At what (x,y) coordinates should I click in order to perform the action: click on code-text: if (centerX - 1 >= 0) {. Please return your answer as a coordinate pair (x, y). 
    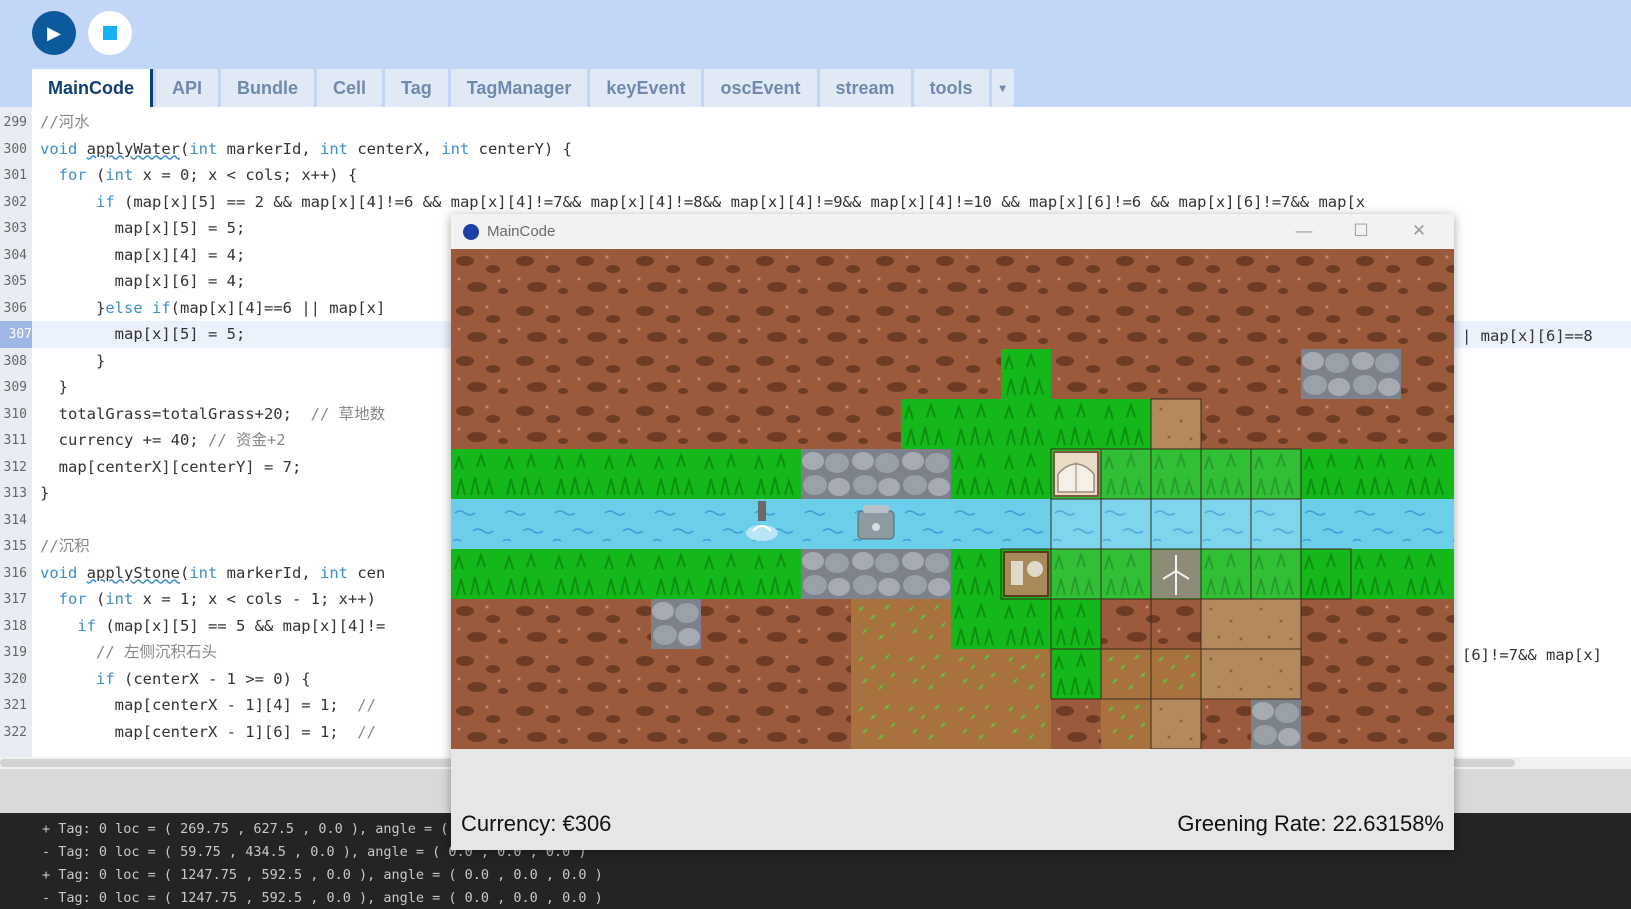
    Looking at the image, I should click on (203, 678).